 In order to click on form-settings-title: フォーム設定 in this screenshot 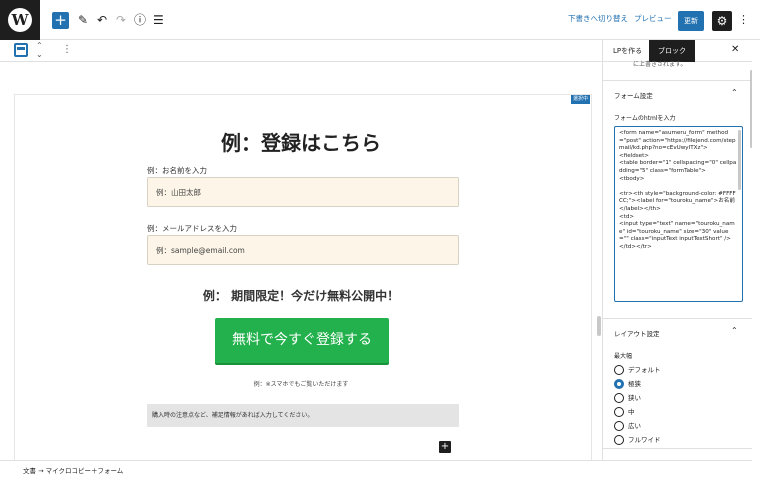, I will do `click(633, 96)`.